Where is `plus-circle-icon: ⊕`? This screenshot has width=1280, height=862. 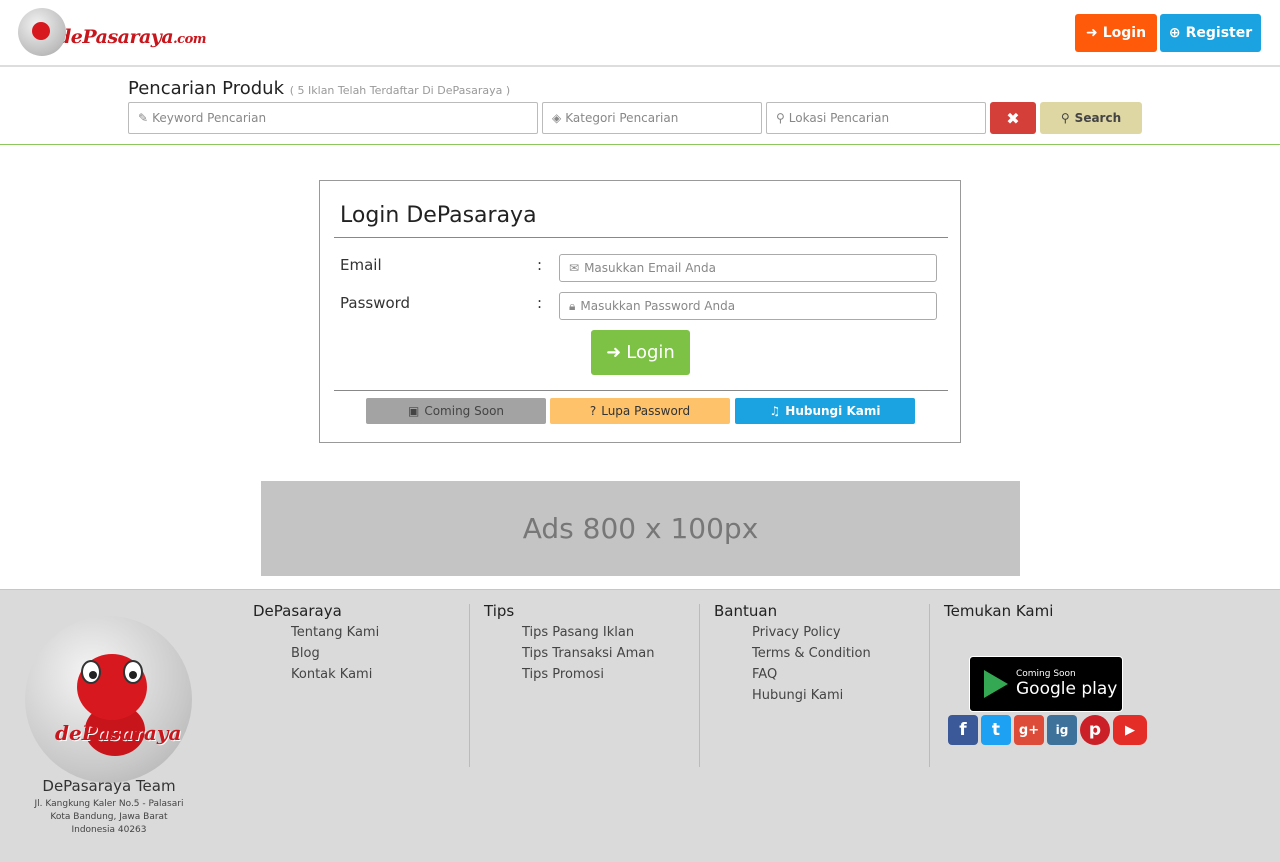 plus-circle-icon: ⊕ is located at coordinates (1174, 33).